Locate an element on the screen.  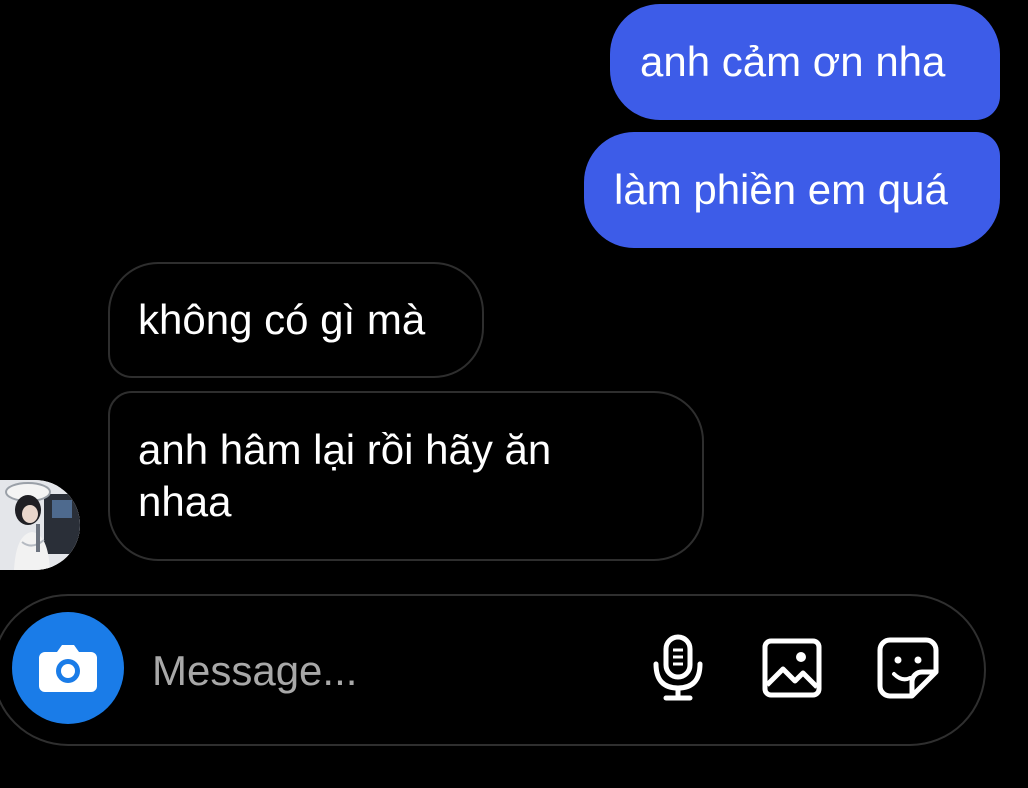
received-message-bubble: anh hâm lại rồi hãy ăn nhaa is located at coordinates (406, 476).